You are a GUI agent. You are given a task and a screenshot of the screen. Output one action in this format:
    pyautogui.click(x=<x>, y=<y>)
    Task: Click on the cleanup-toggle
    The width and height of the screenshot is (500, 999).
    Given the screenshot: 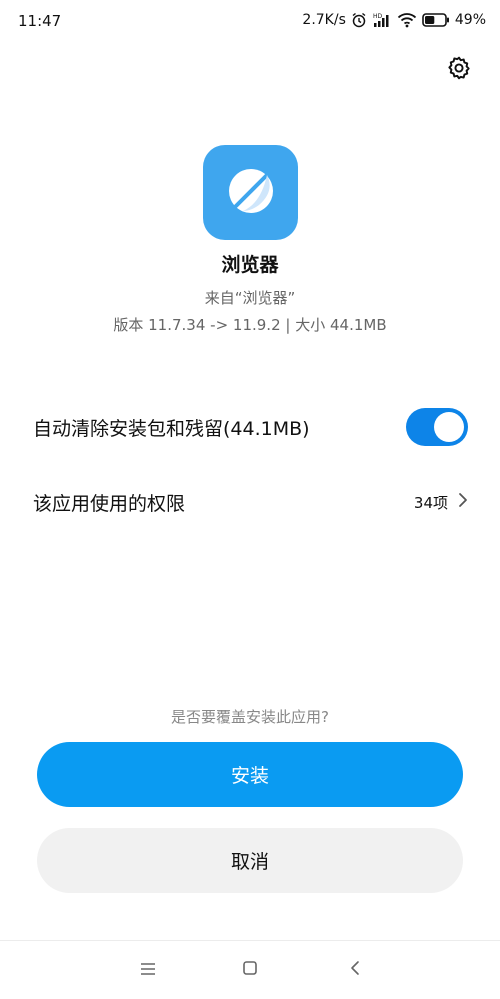 What is the action you would take?
    pyautogui.click(x=437, y=427)
    